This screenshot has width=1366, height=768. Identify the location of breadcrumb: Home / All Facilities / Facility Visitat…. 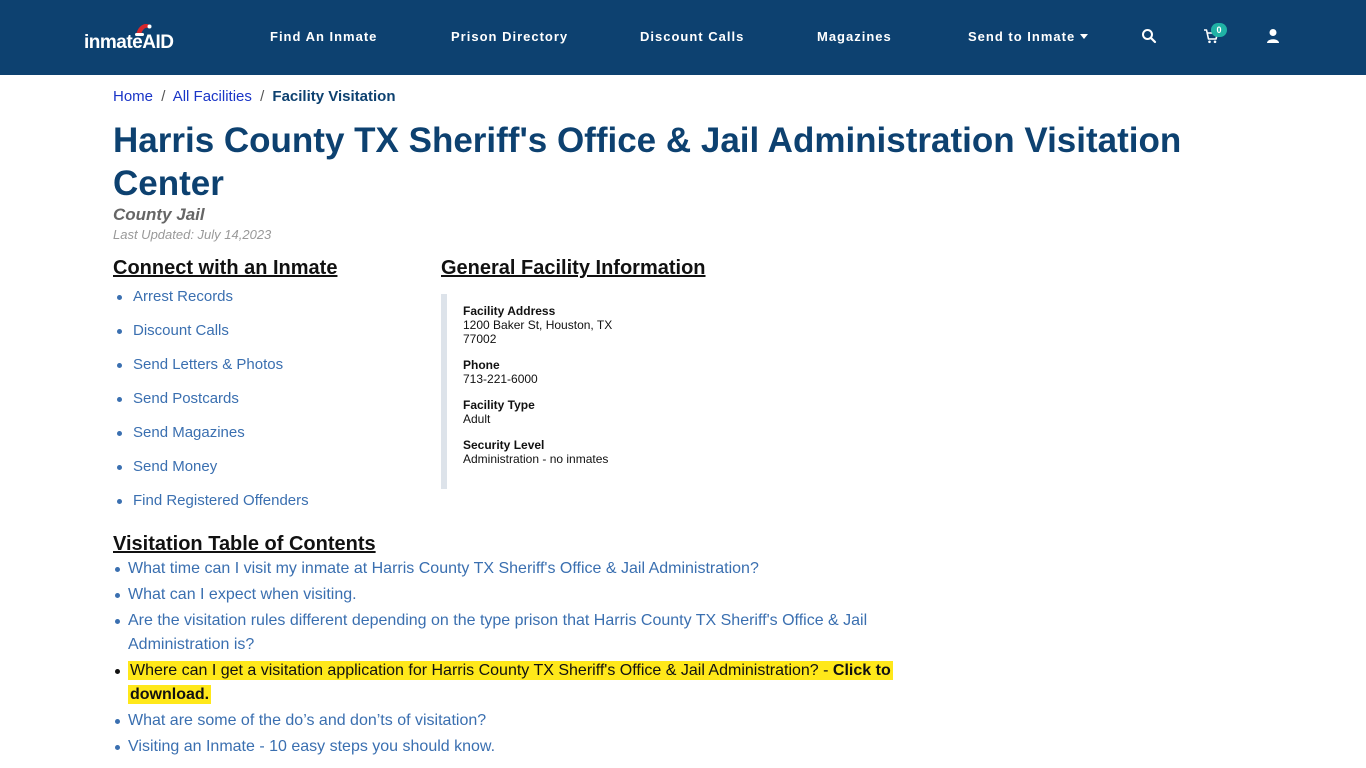
(254, 96).